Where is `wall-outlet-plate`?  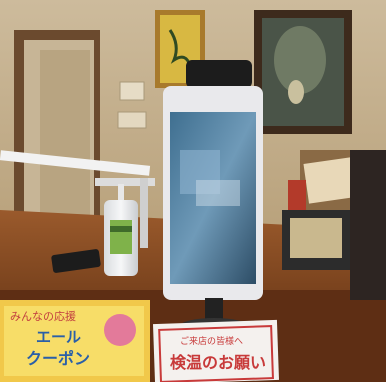
wall-outlet-plate is located at coordinates (132, 120).